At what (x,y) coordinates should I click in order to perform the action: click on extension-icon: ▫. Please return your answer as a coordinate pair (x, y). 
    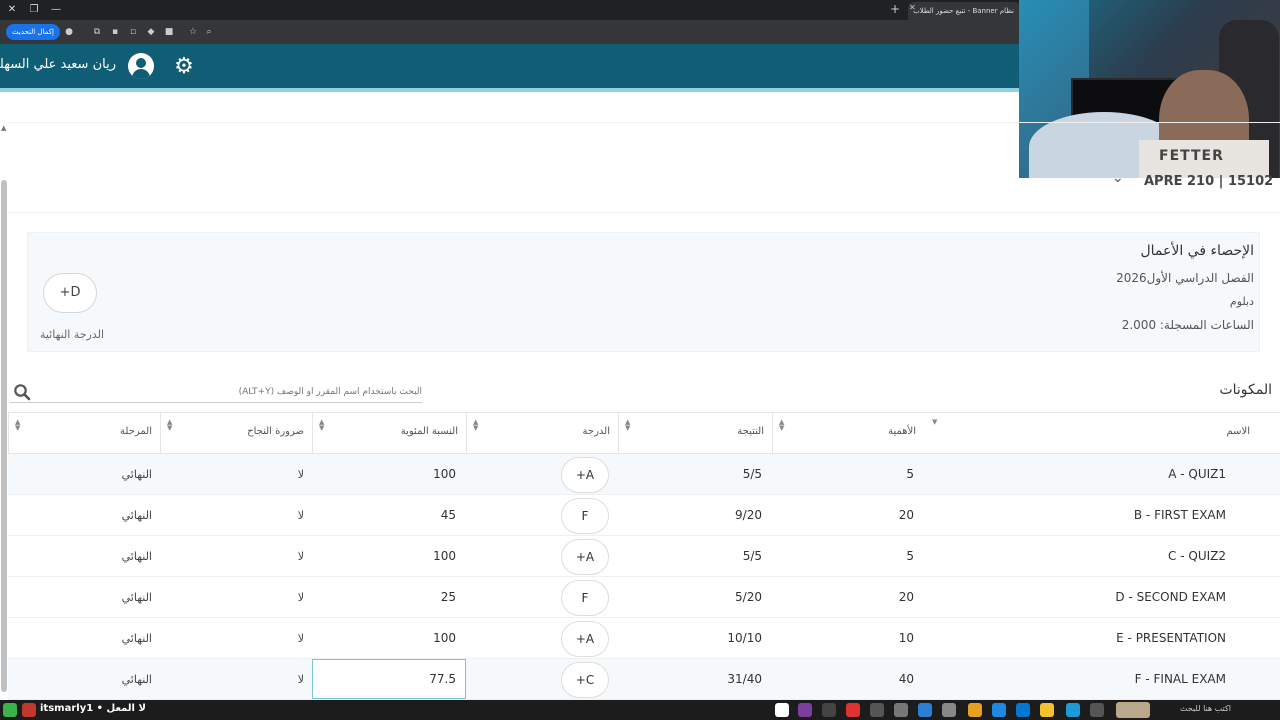
    Looking at the image, I should click on (133, 32).